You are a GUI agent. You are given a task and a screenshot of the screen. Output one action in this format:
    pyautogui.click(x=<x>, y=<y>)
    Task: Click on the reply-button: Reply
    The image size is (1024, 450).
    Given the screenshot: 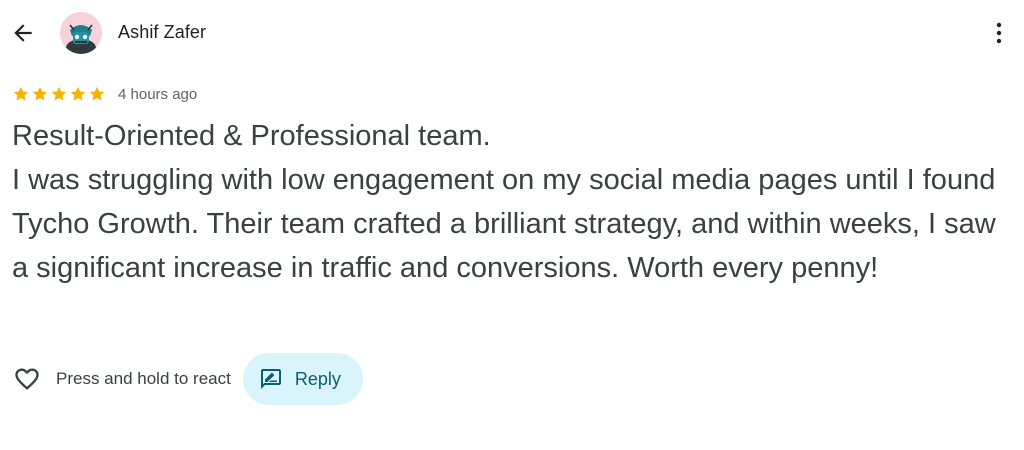 What is the action you would take?
    pyautogui.click(x=302, y=379)
    